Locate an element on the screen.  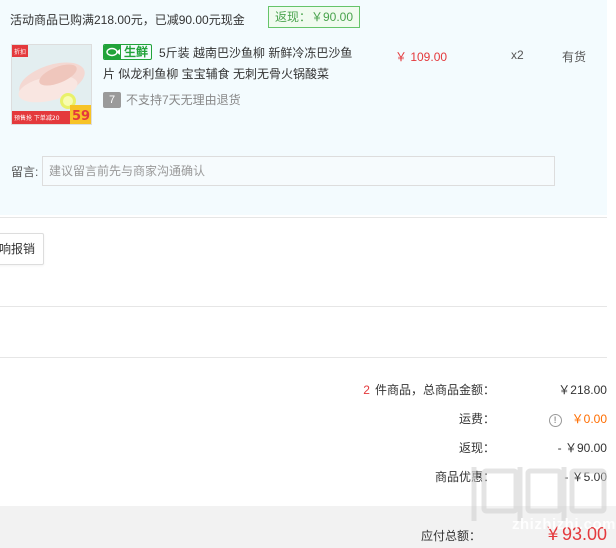
shipping-value-wrap: ! ￥0.00 is located at coordinates (551, 419).